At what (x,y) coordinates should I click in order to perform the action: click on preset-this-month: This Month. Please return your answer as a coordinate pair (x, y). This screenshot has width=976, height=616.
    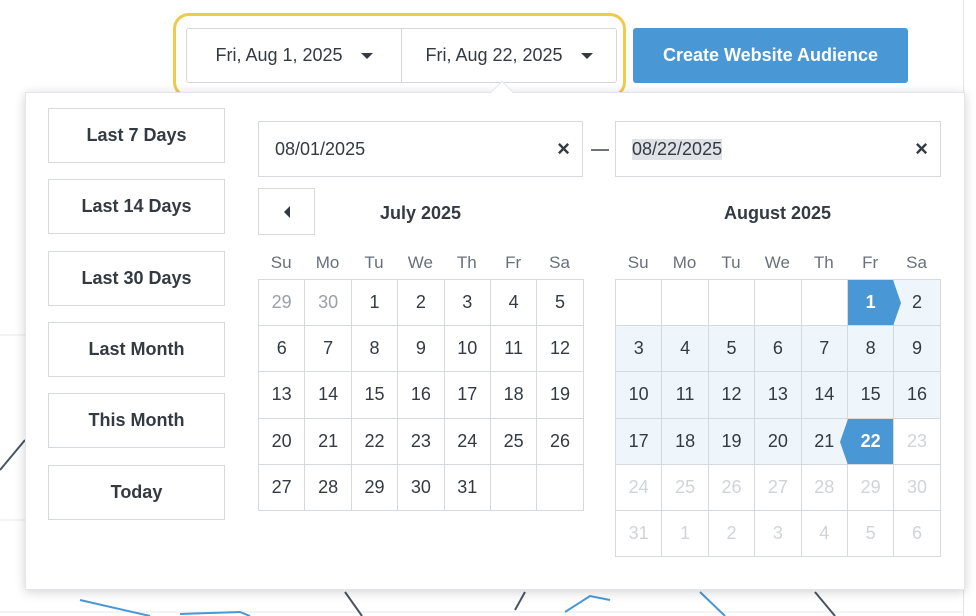
    Looking at the image, I should click on (136, 420).